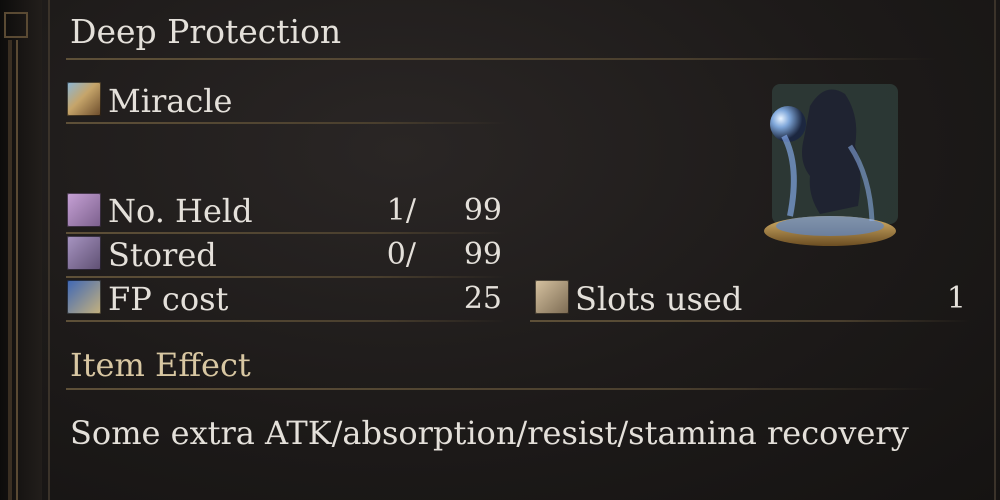 The image size is (1000, 500). What do you see at coordinates (501, 389) in the screenshot?
I see `effect-divider` at bounding box center [501, 389].